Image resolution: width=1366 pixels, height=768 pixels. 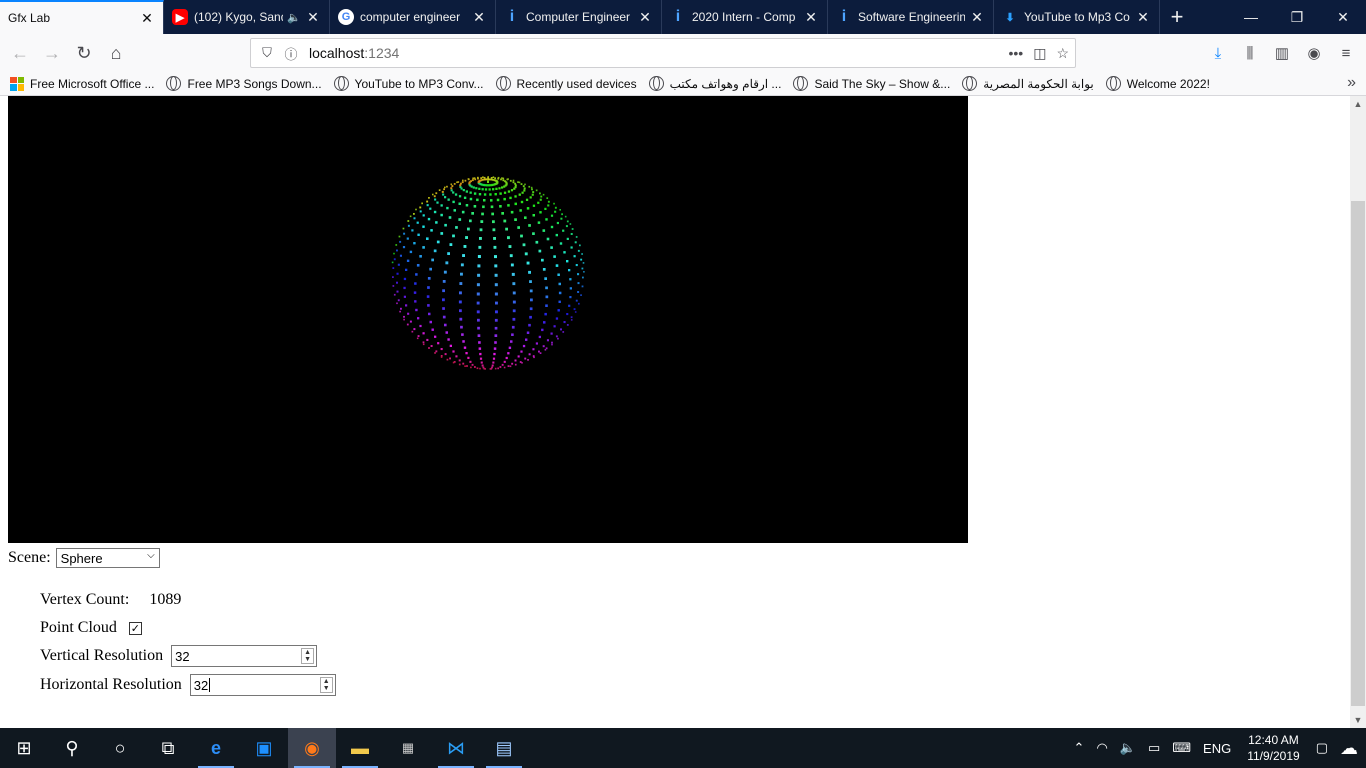 I want to click on bookmark-item: Recently used devices, so click(x=566, y=83).